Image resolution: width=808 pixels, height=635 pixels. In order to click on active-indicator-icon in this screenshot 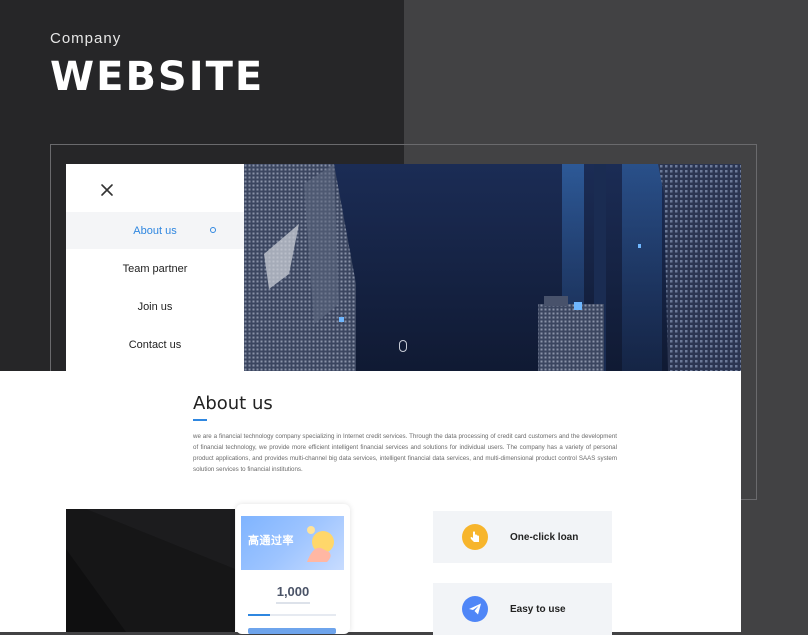, I will do `click(213, 230)`.